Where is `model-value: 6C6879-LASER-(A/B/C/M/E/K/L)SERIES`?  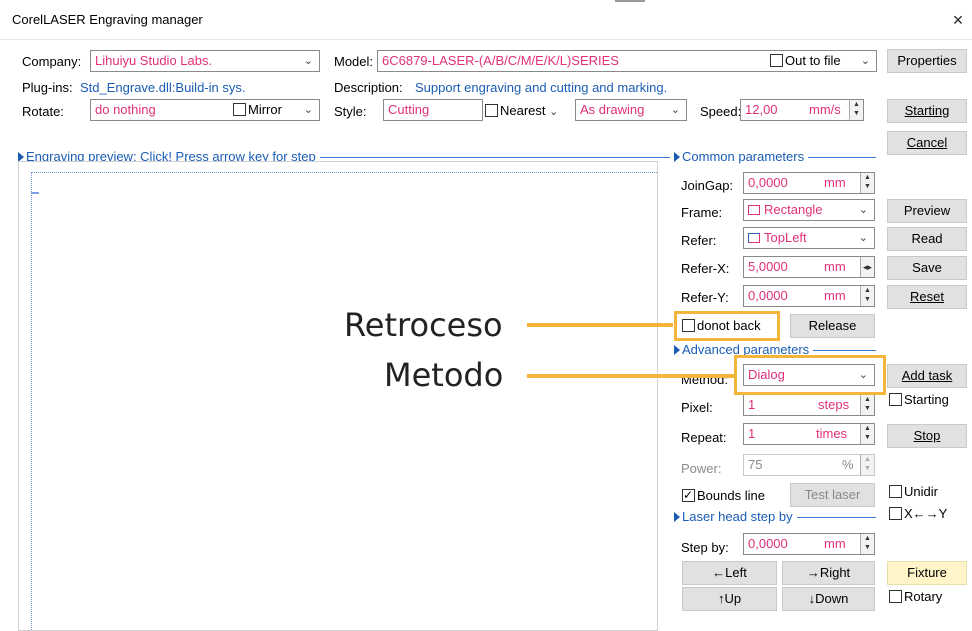
model-value: 6C6879-LASER-(A/B/C/M/E/K/L)SERIES is located at coordinates (500, 60).